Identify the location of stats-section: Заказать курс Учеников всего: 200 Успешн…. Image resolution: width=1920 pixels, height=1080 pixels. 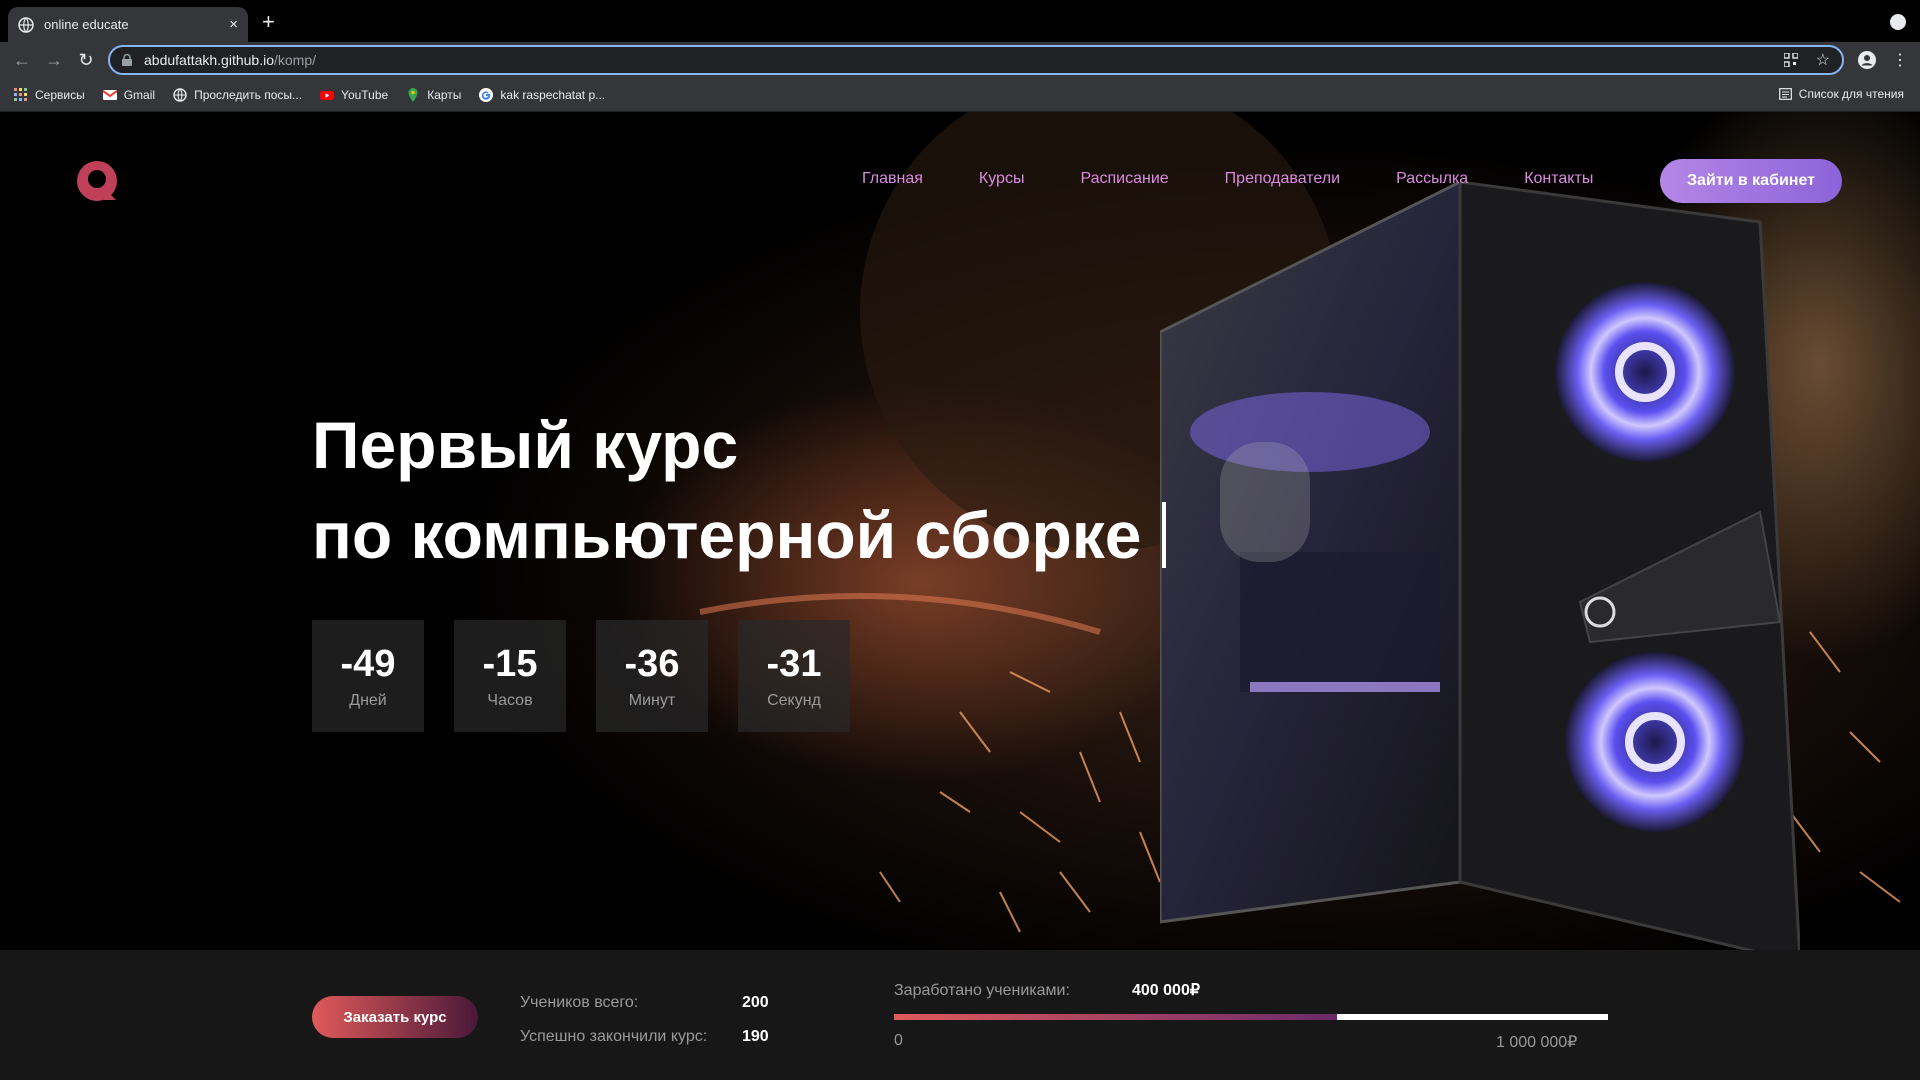
(960, 1015).